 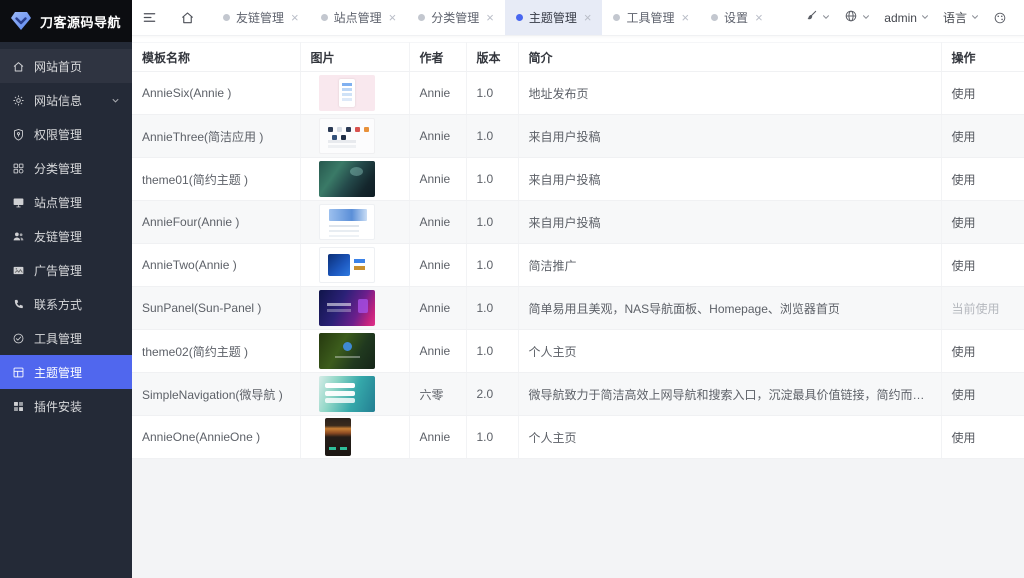 I want to click on tab-sites: 站点管理 ×, so click(x=359, y=17).